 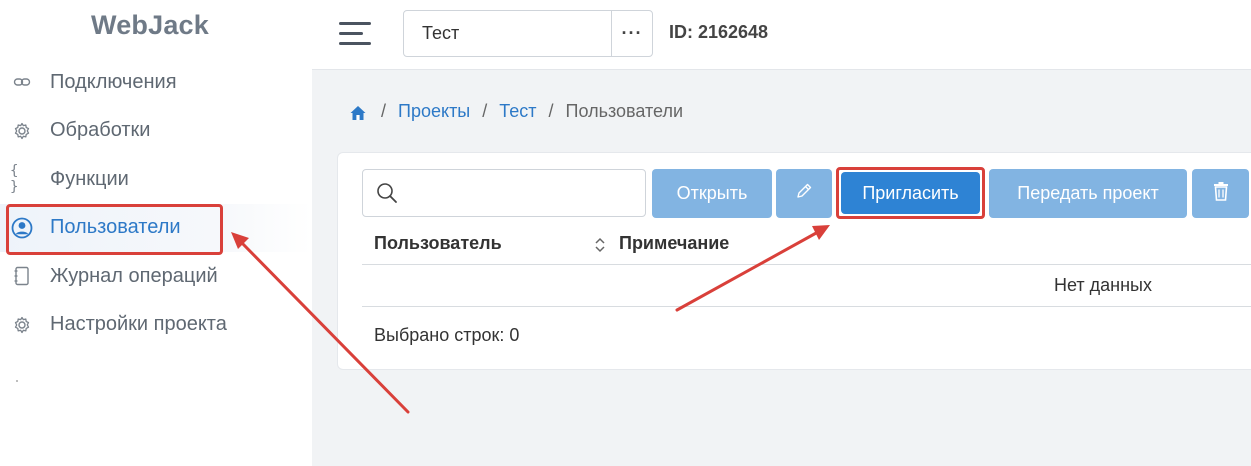 I want to click on sidebar-item-label: Пользователи, so click(x=115, y=227).